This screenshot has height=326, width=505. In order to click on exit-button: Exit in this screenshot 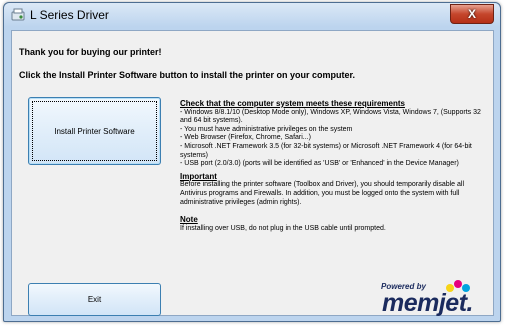, I will do `click(94, 299)`.